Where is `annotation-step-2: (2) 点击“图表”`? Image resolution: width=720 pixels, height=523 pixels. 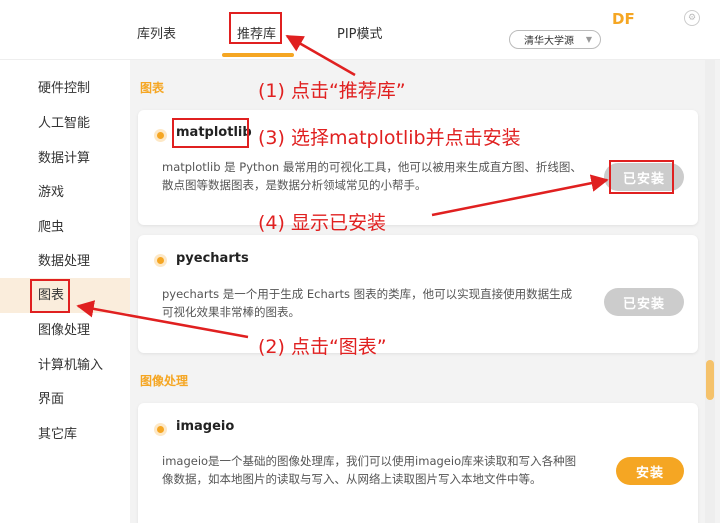
annotation-step-2: (2) 点击“图表” is located at coordinates (322, 347).